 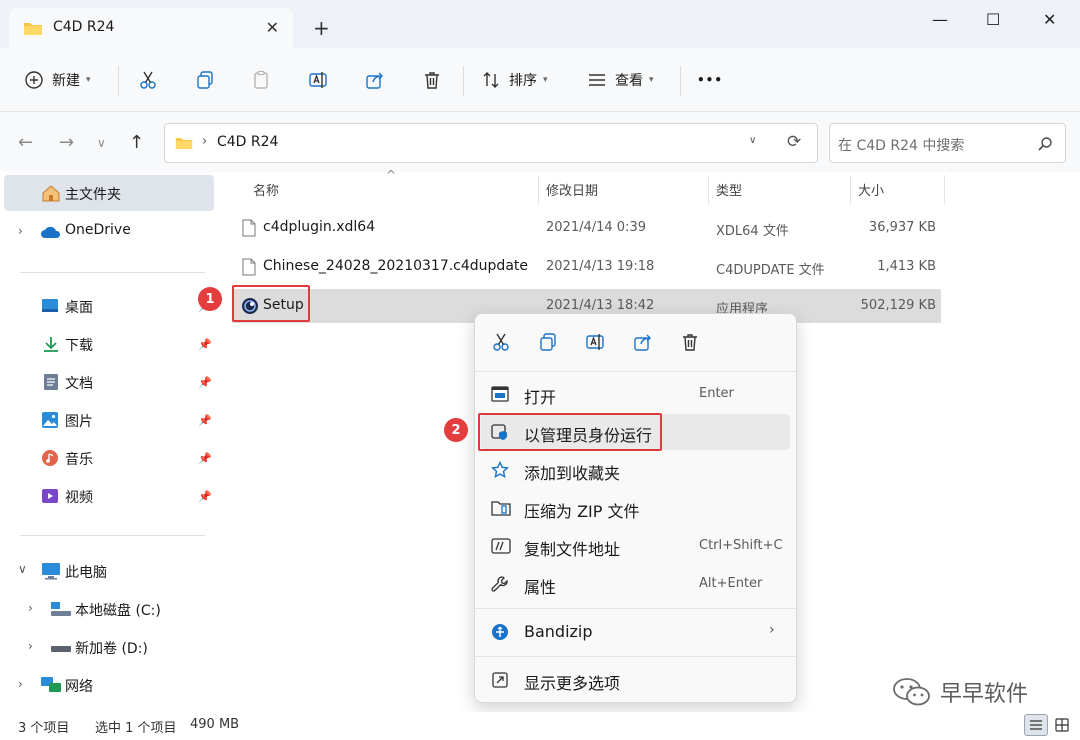 I want to click on share-icon, so click(x=643, y=344).